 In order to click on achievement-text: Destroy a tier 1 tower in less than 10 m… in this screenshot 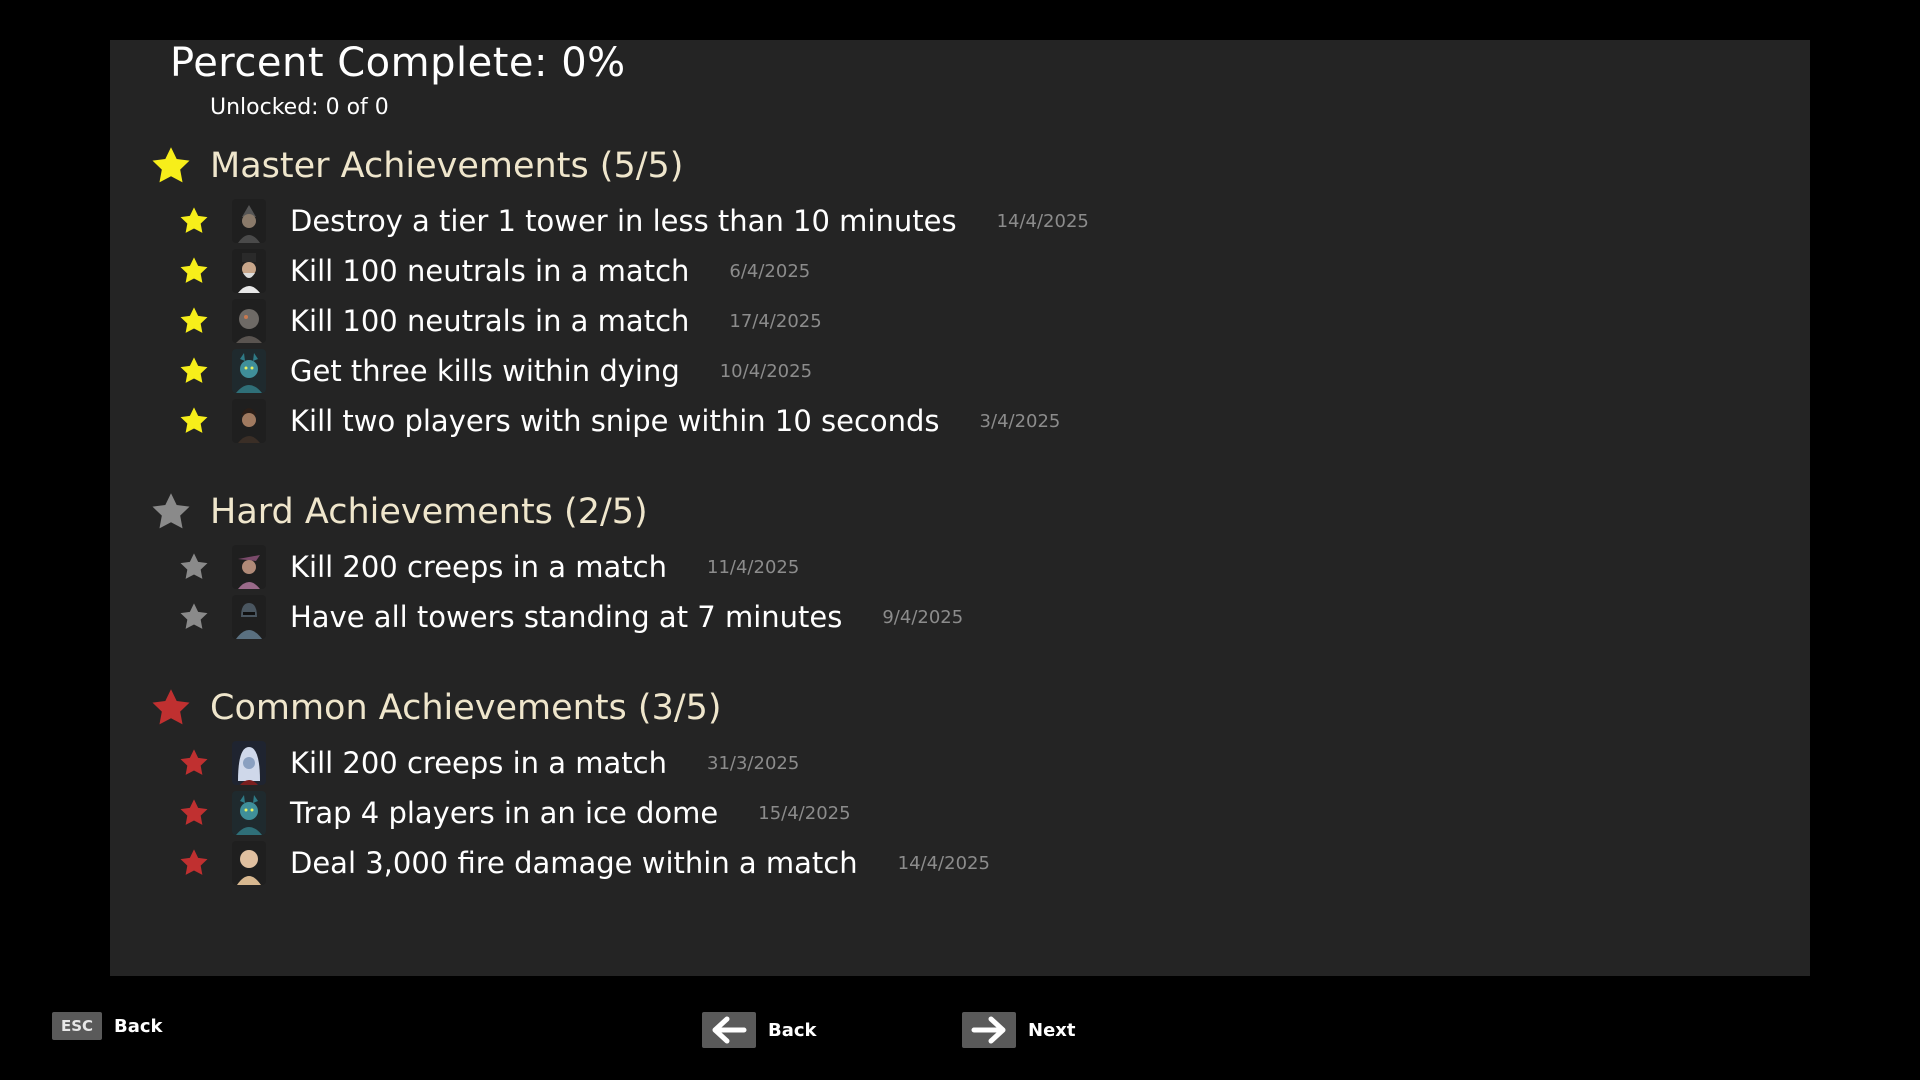, I will do `click(623, 221)`.